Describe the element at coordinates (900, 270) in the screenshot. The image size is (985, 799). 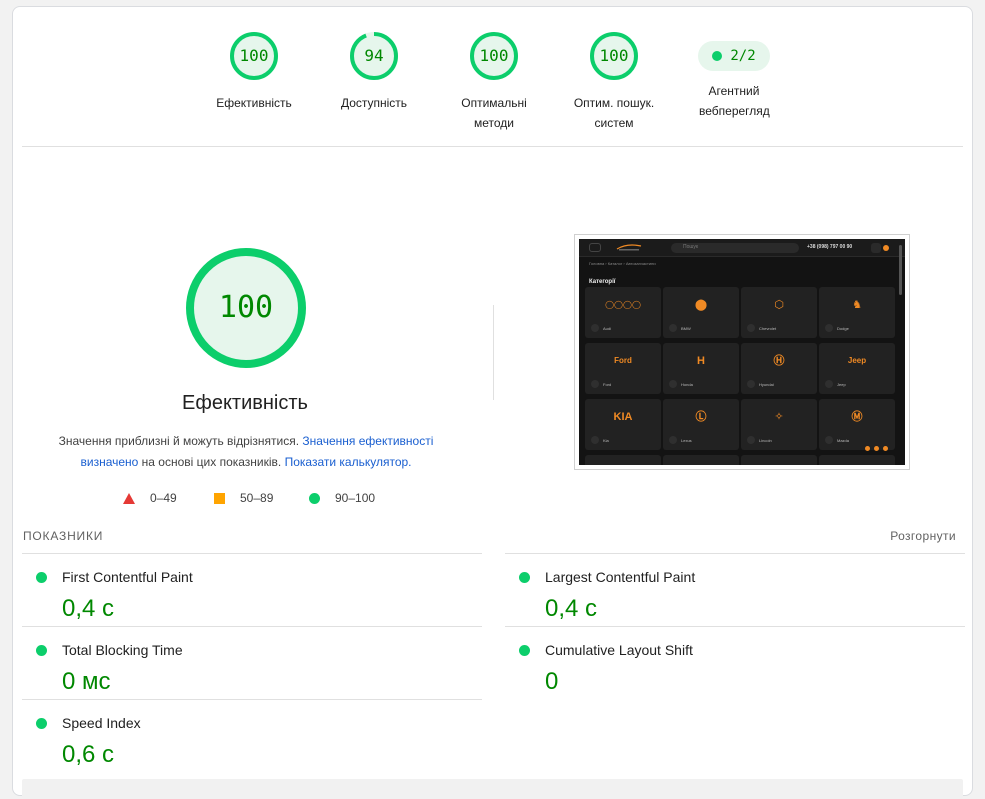
I see `scrollbar` at that location.